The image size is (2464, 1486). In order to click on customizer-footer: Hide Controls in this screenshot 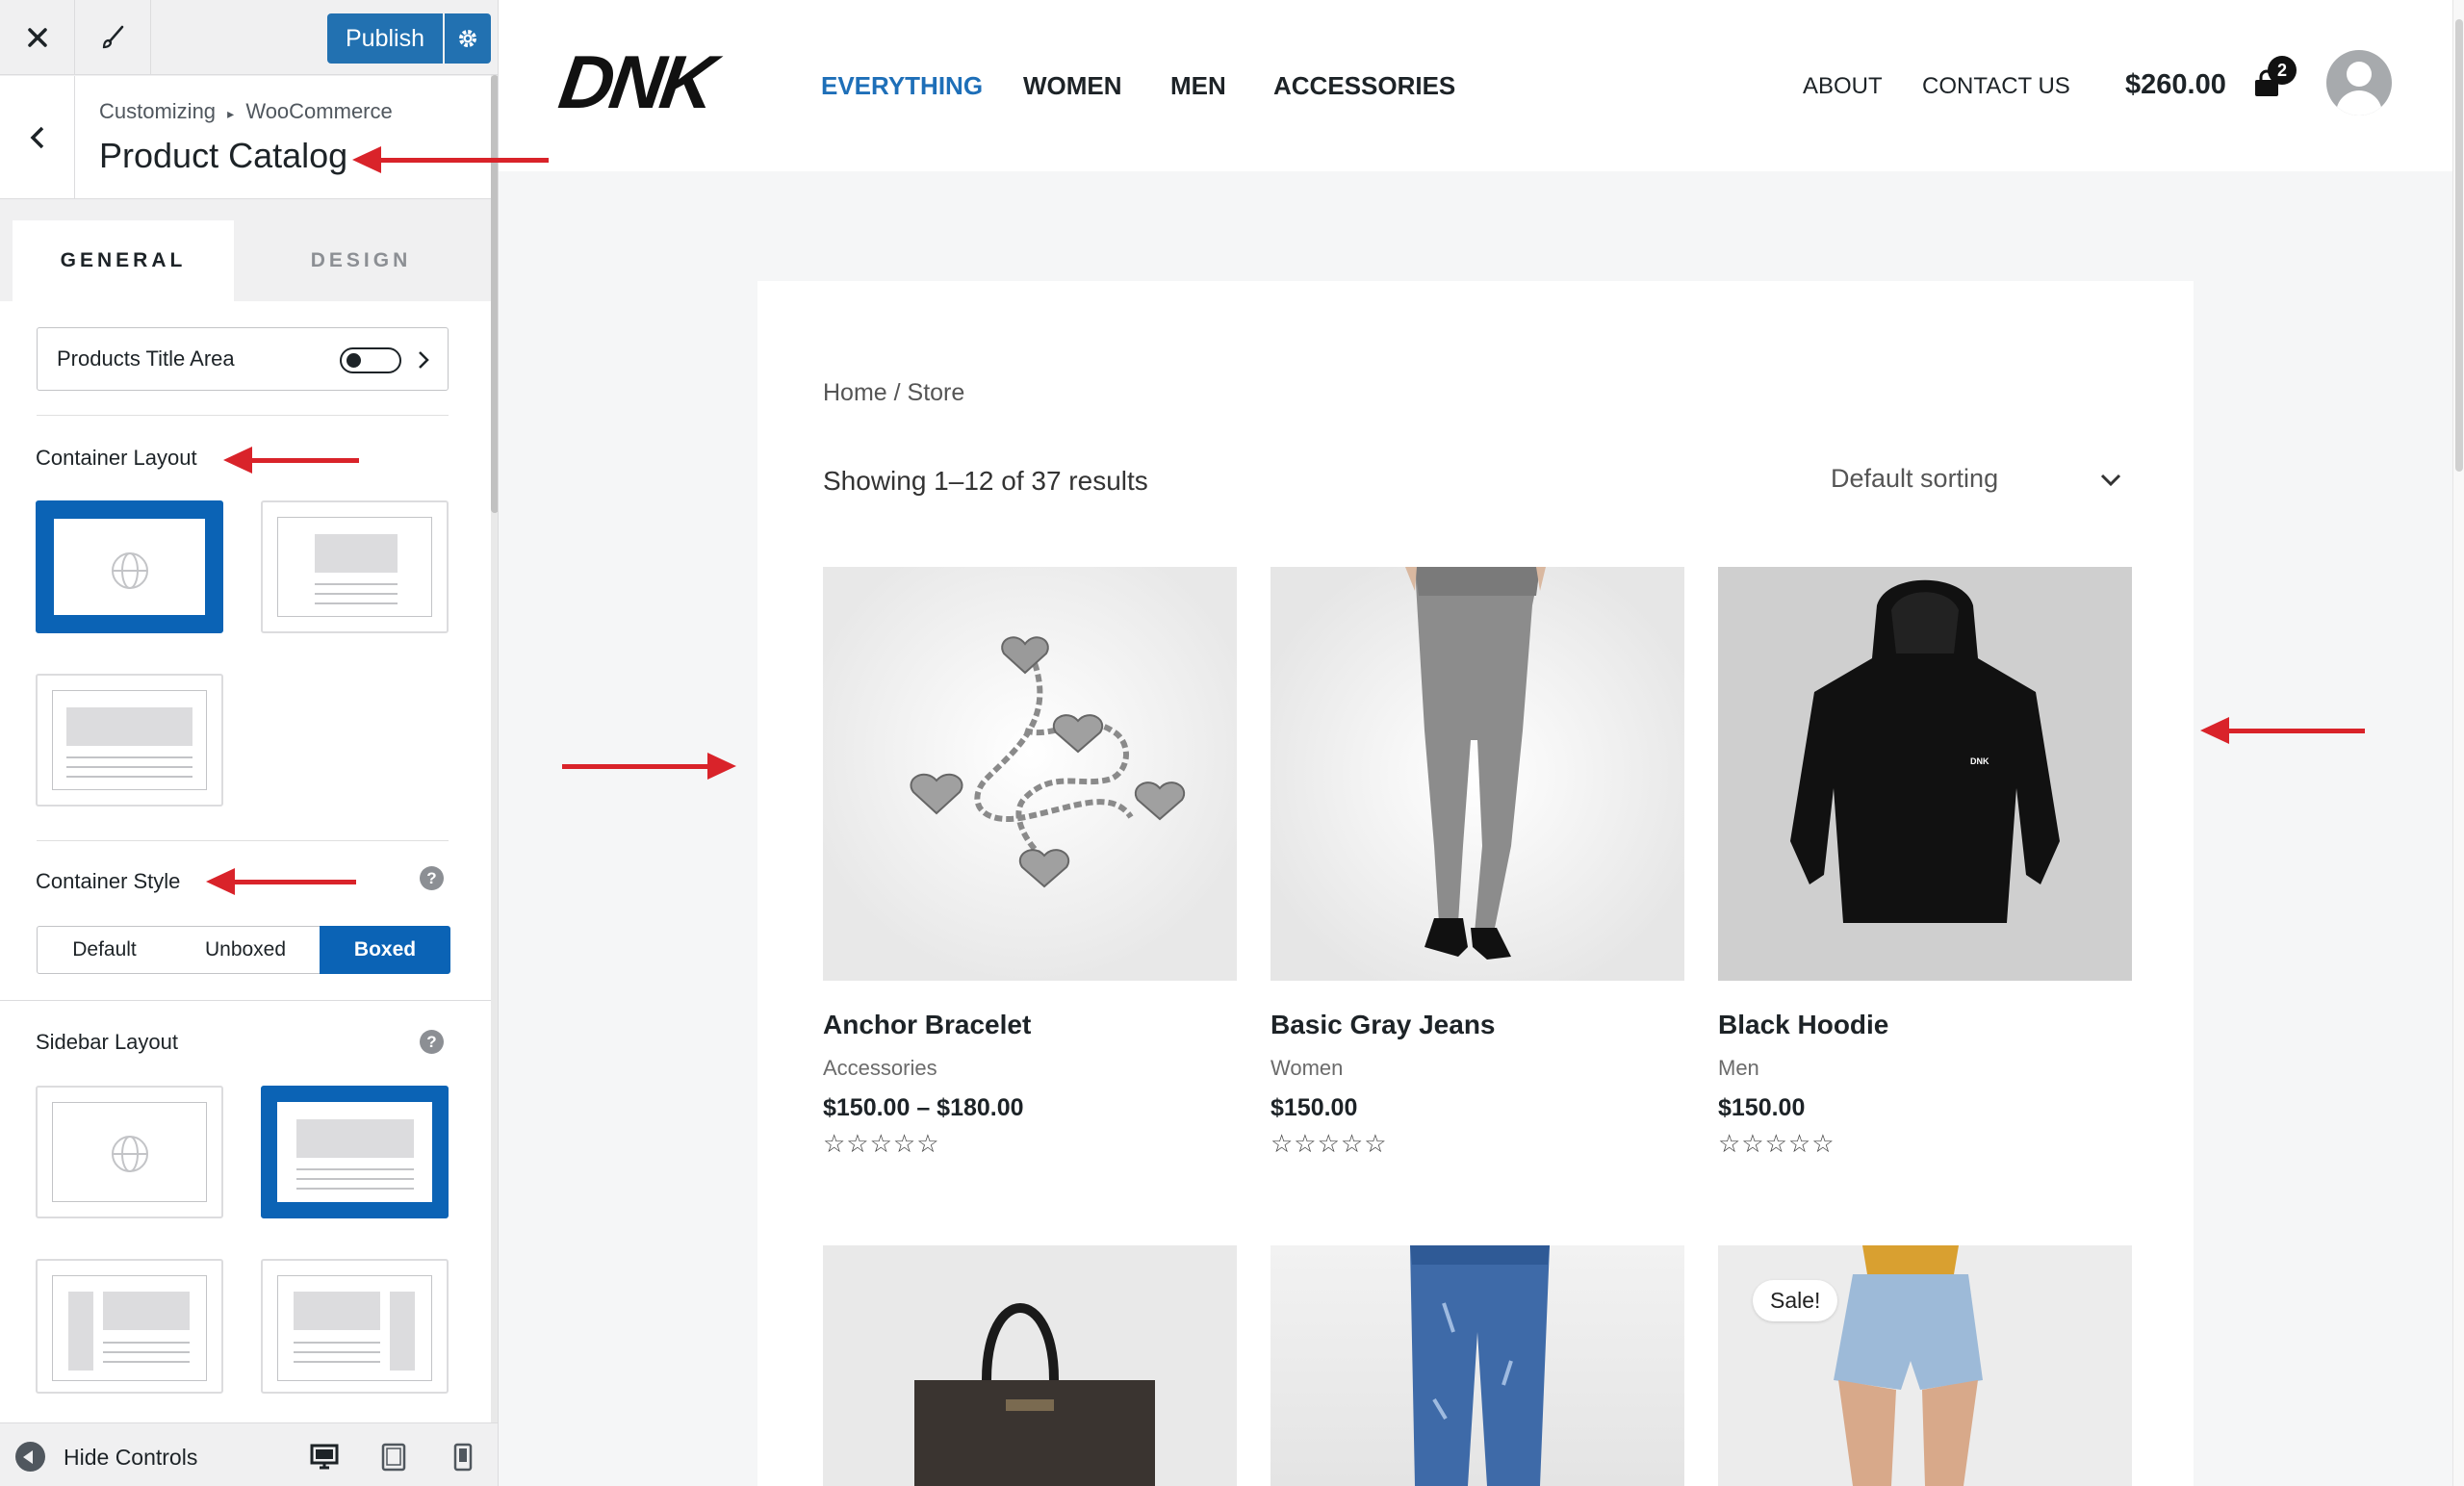, I will do `click(249, 1454)`.